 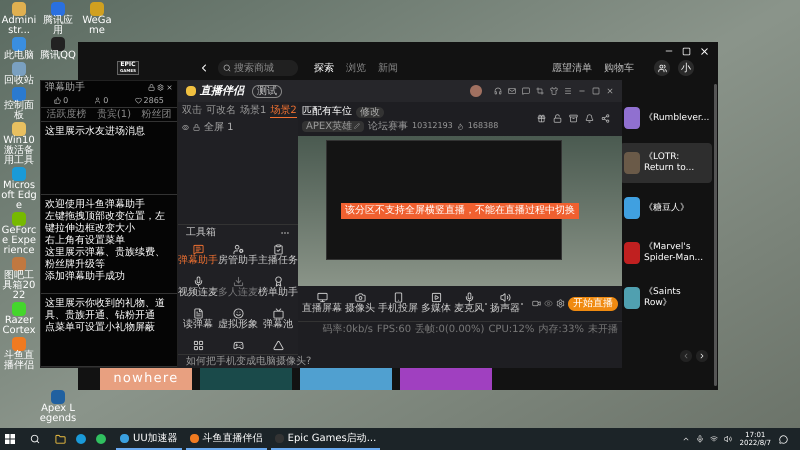 I want to click on edit-button: 修改, so click(x=370, y=112).